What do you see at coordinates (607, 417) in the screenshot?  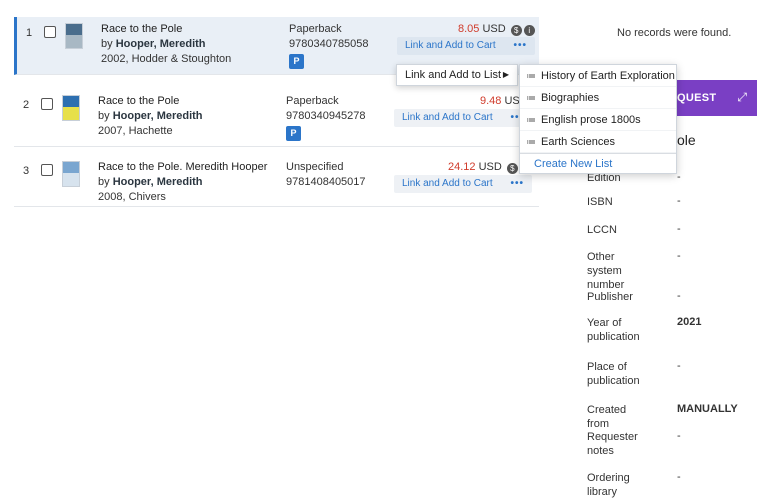 I see `detail-label-created-from: Created from` at bounding box center [607, 417].